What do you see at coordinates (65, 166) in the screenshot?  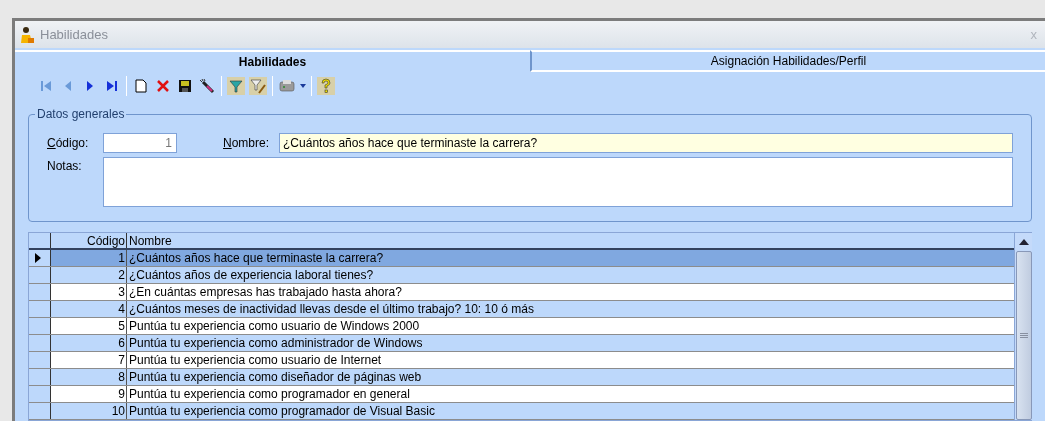 I see `notes-label: Notas:` at bounding box center [65, 166].